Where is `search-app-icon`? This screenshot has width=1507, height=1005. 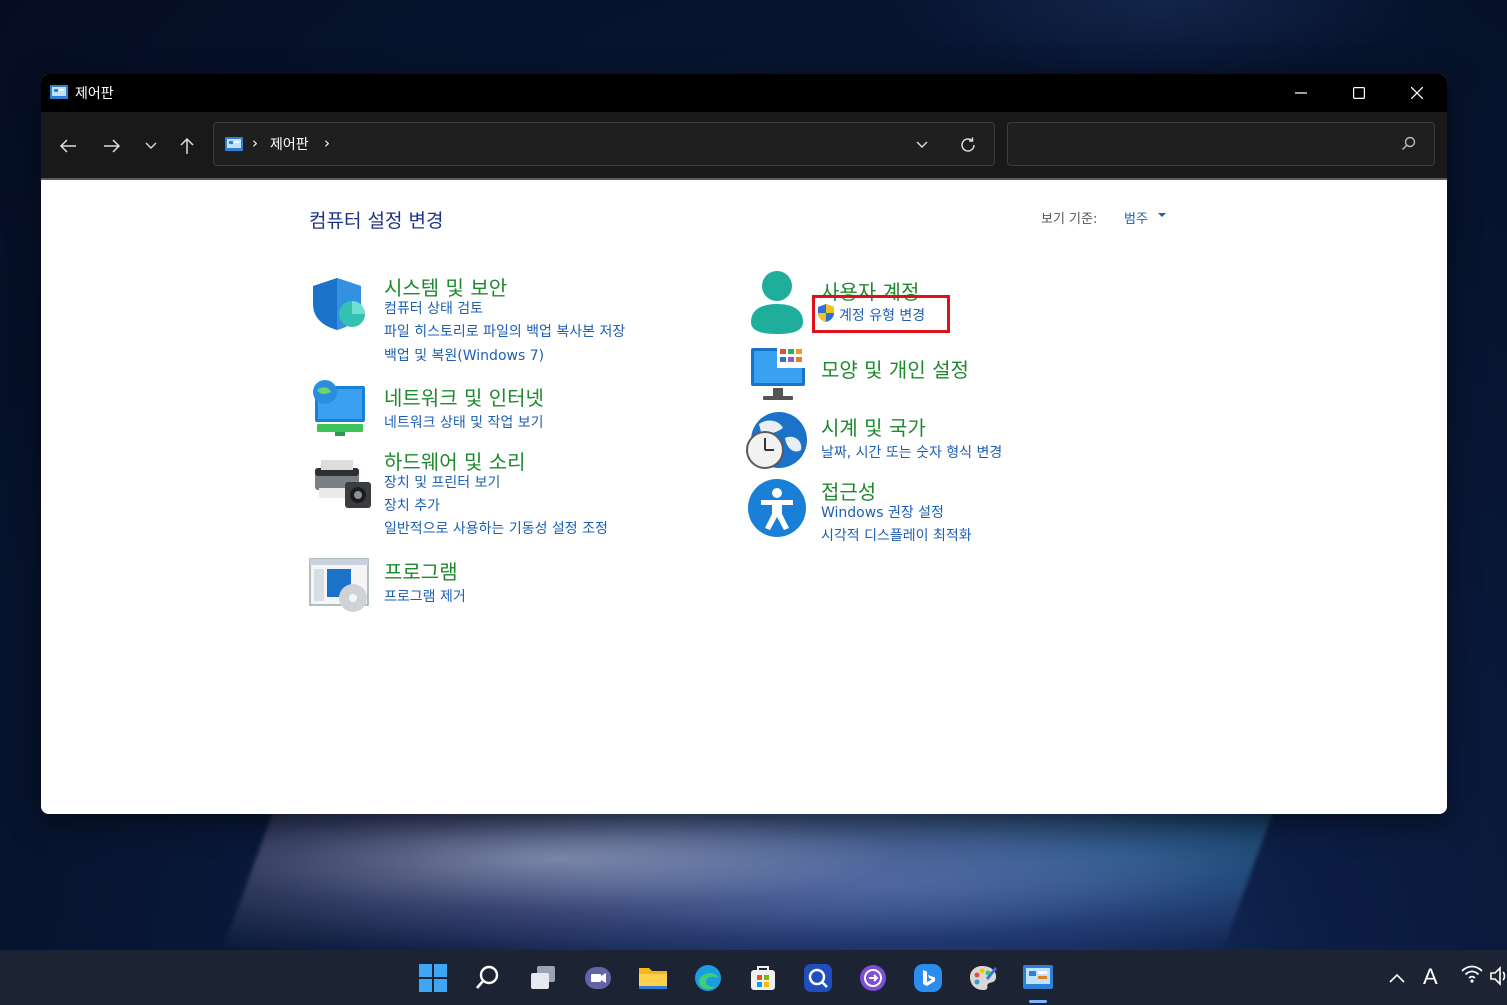
search-app-icon is located at coordinates (818, 978).